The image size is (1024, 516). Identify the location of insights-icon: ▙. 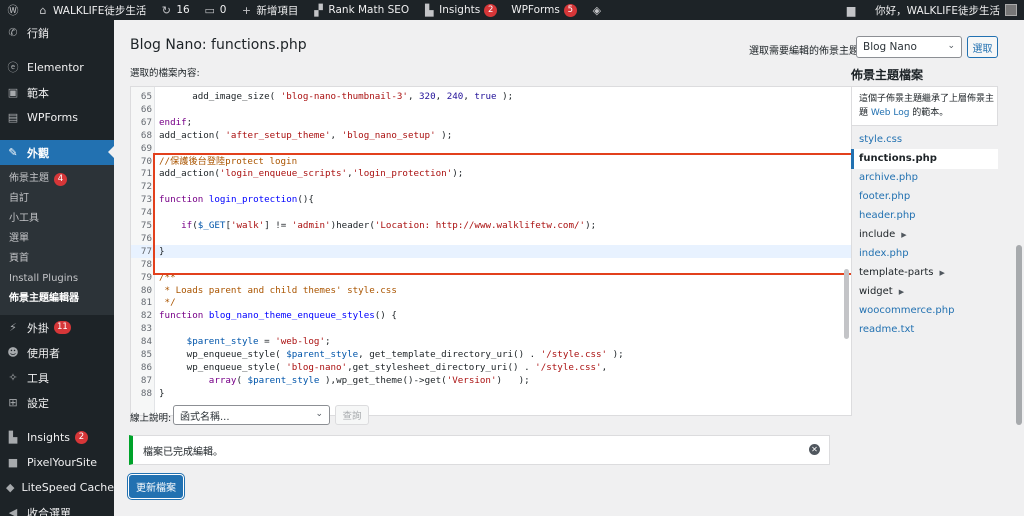
(429, 10).